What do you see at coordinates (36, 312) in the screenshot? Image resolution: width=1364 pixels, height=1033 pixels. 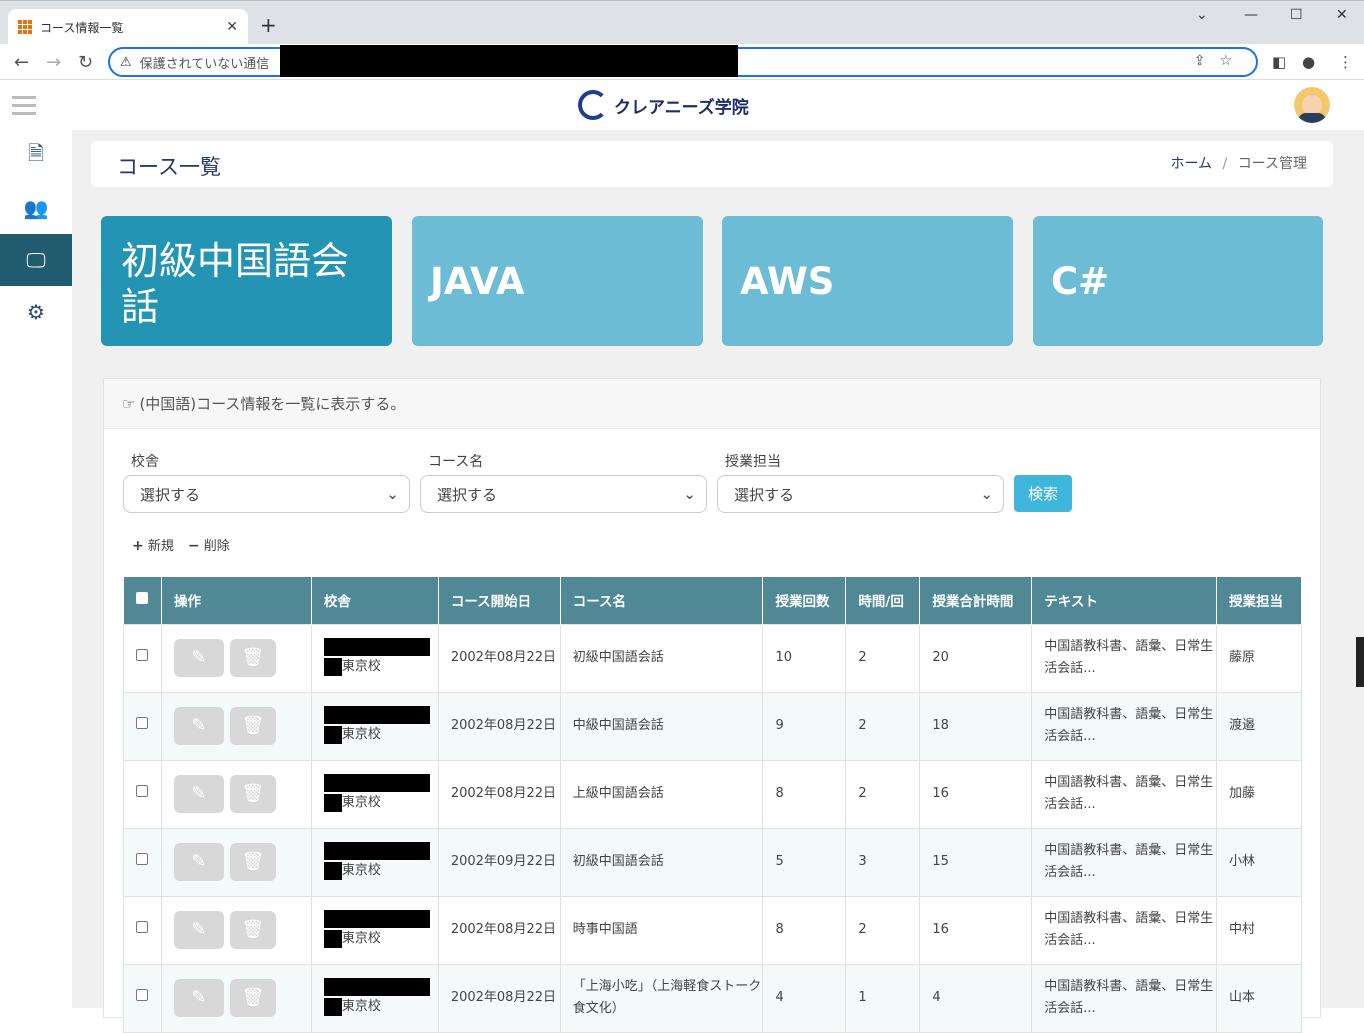 I see `sidebar-item-settings: ⚙` at bounding box center [36, 312].